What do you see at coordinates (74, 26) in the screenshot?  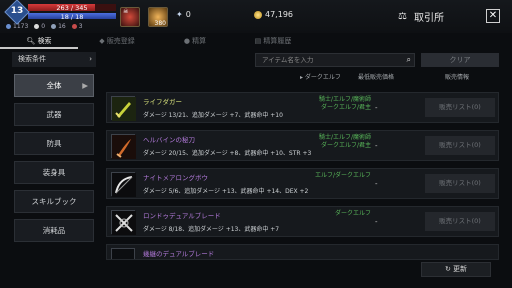 I see `potion-icon` at bounding box center [74, 26].